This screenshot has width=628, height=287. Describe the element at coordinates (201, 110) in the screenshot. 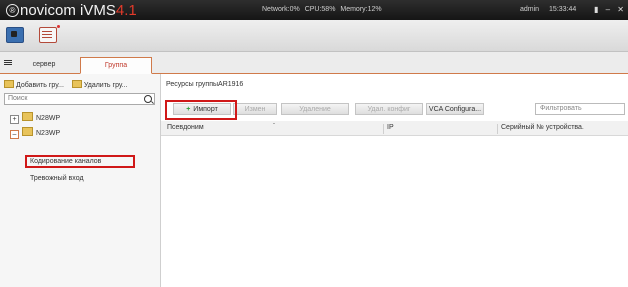

I see `highlight-box-import` at that location.